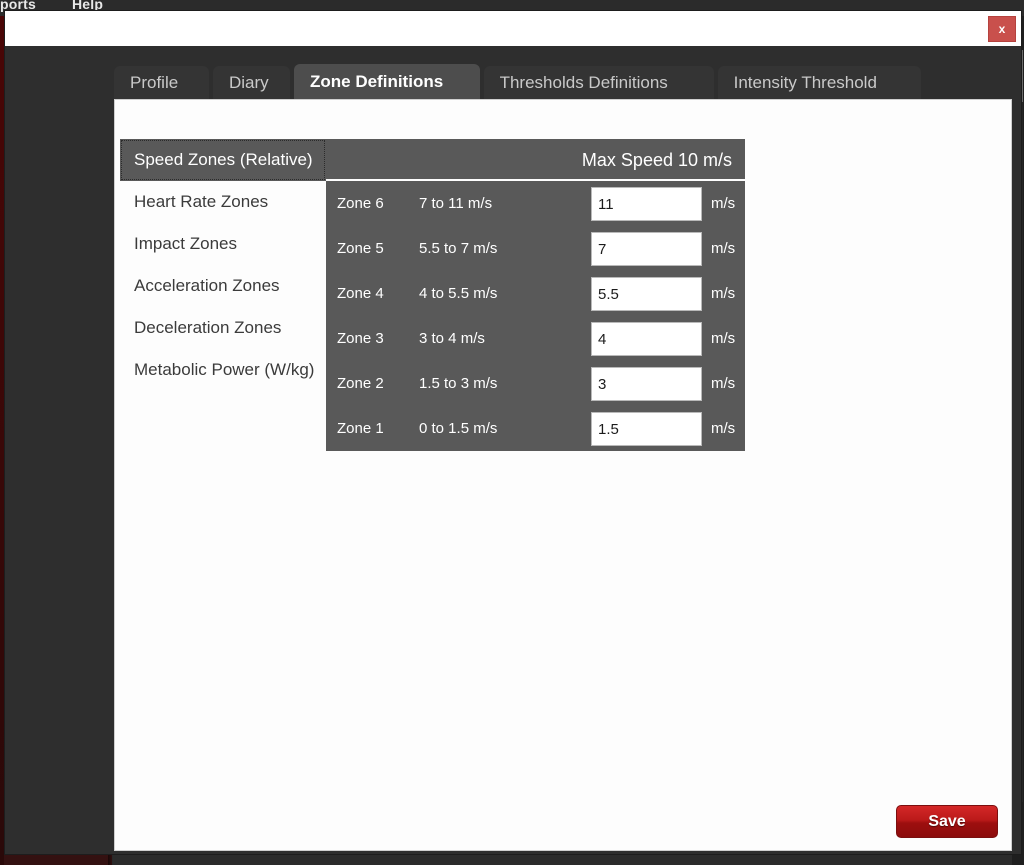  I want to click on zone-row: Zone 5 5.5 to 7 m/s m/s, so click(535, 248).